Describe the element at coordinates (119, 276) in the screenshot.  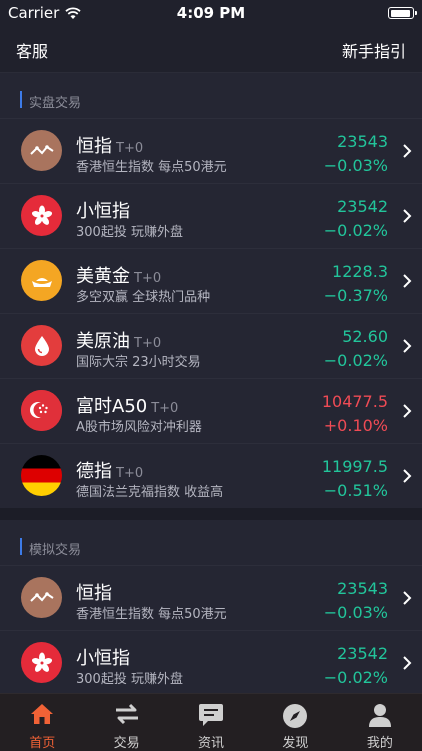
I see `product-name: 美黄金 T+0` at that location.